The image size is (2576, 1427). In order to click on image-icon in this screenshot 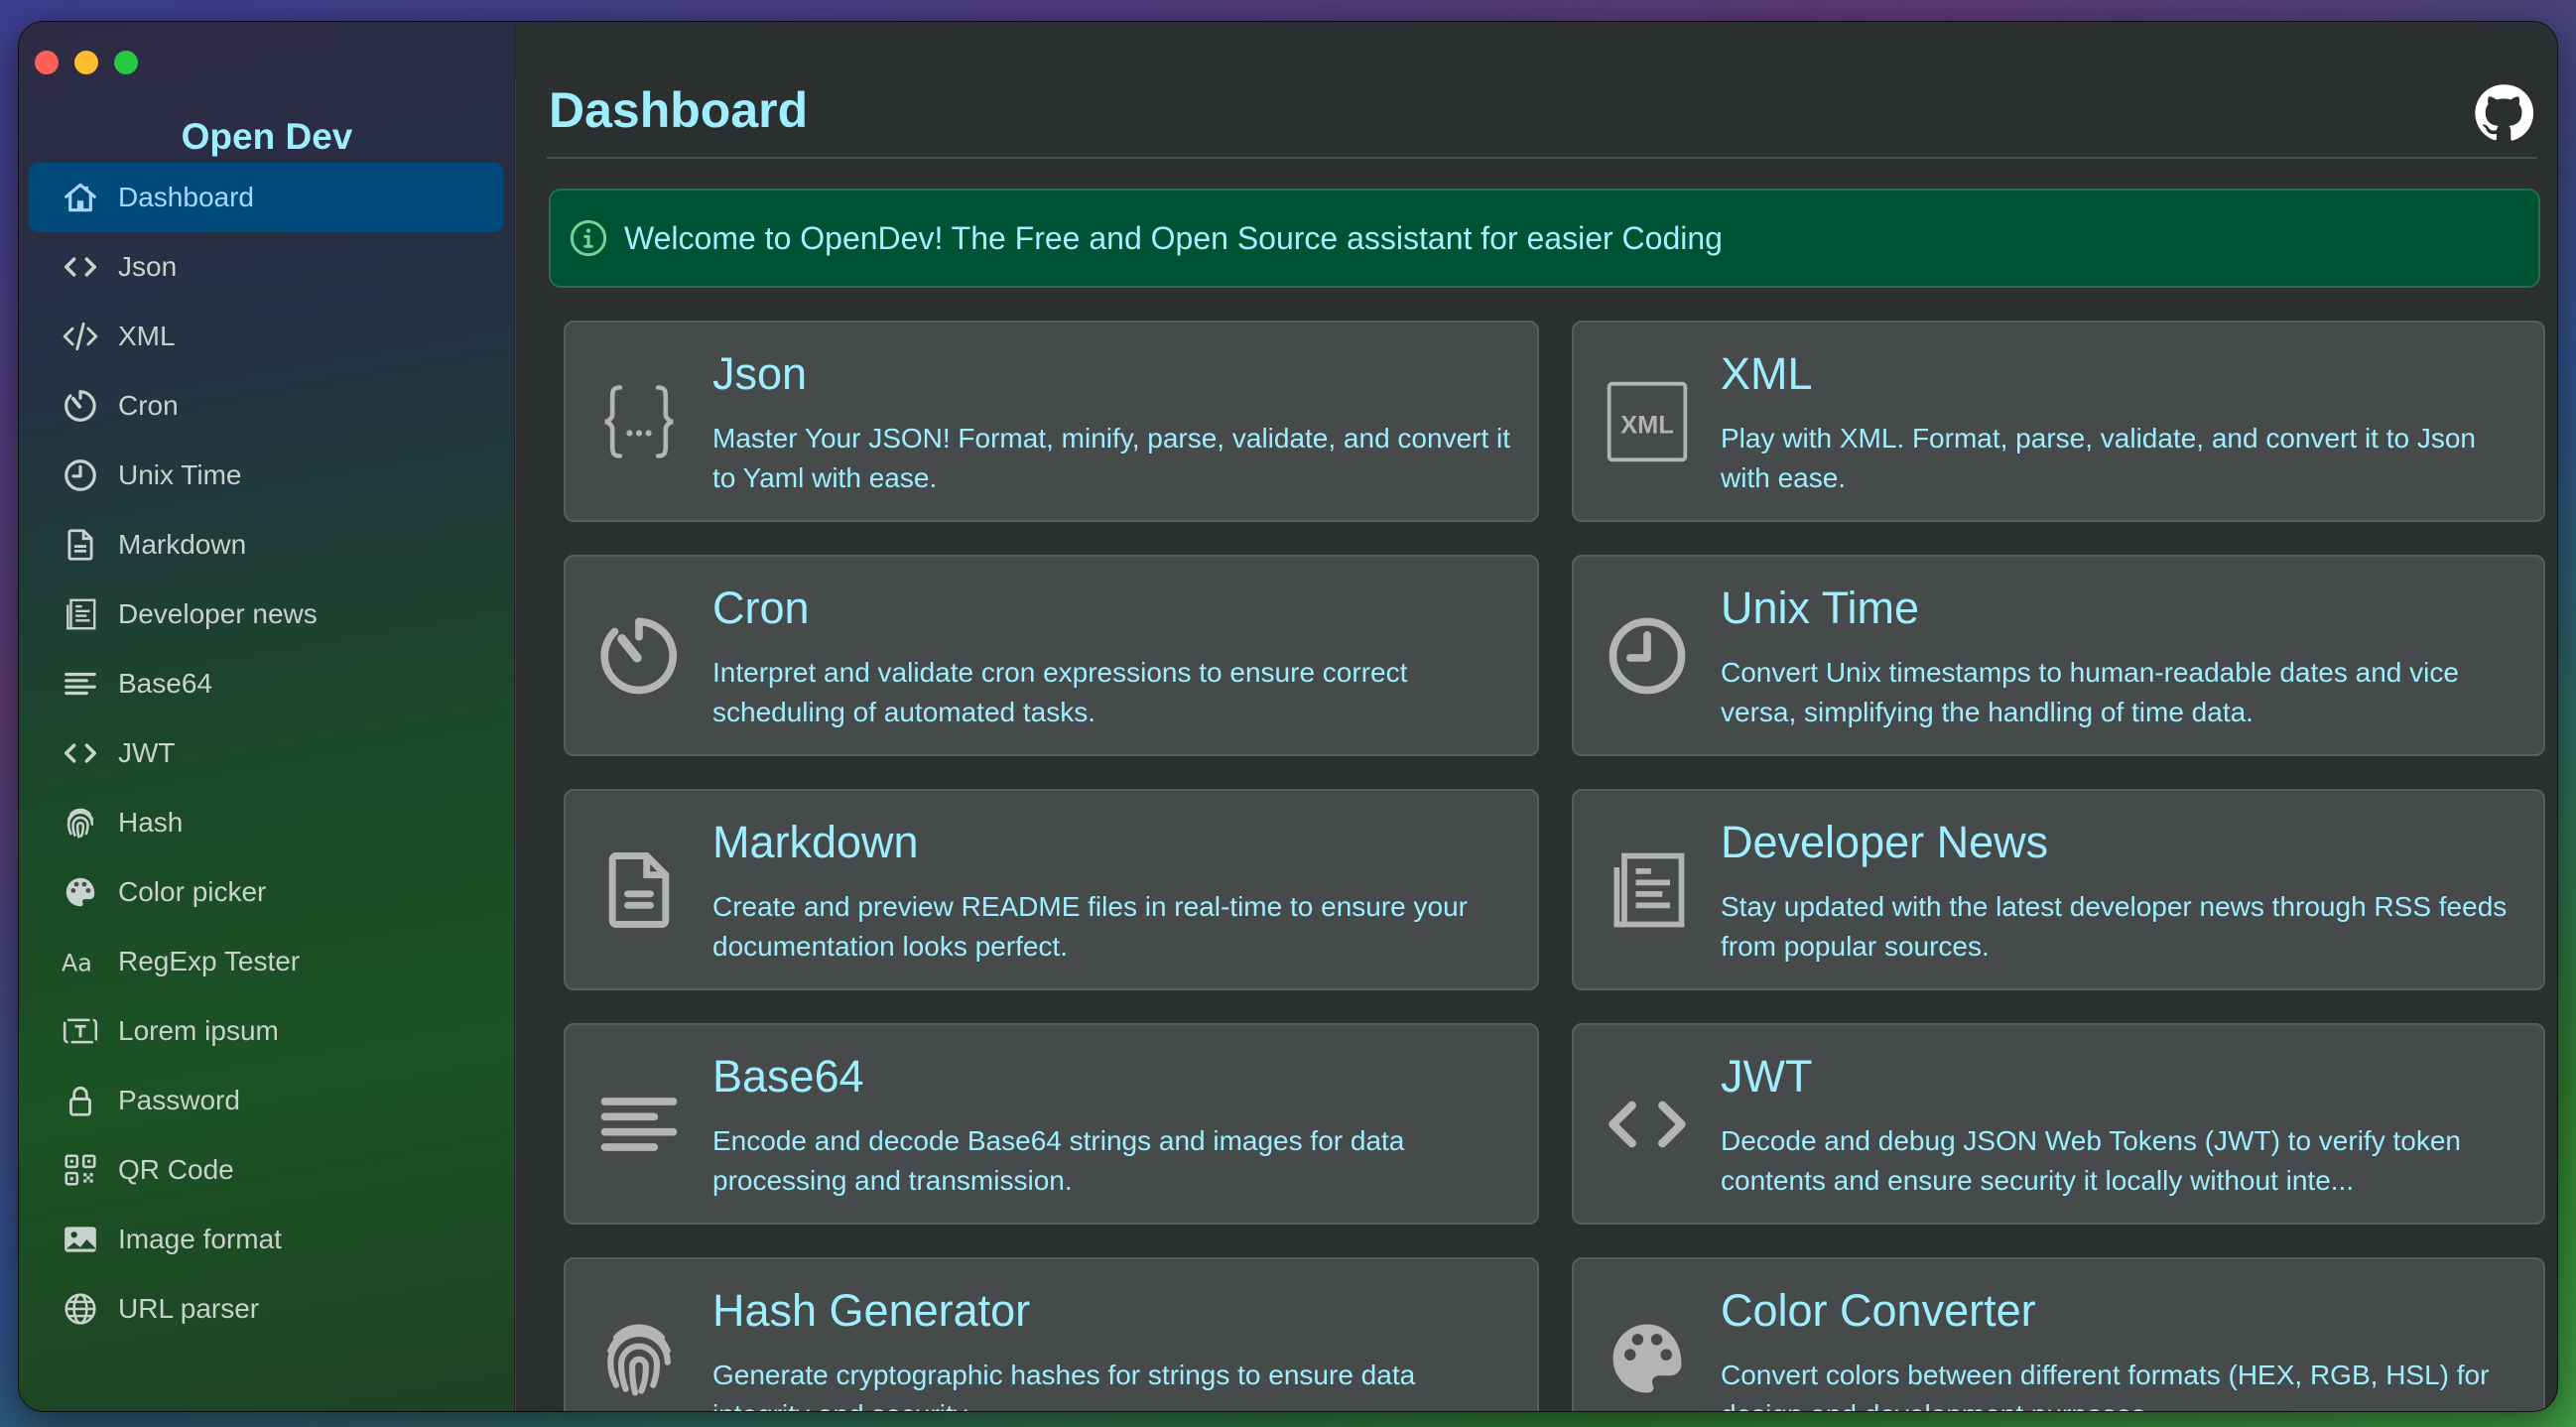, I will do `click(81, 1239)`.